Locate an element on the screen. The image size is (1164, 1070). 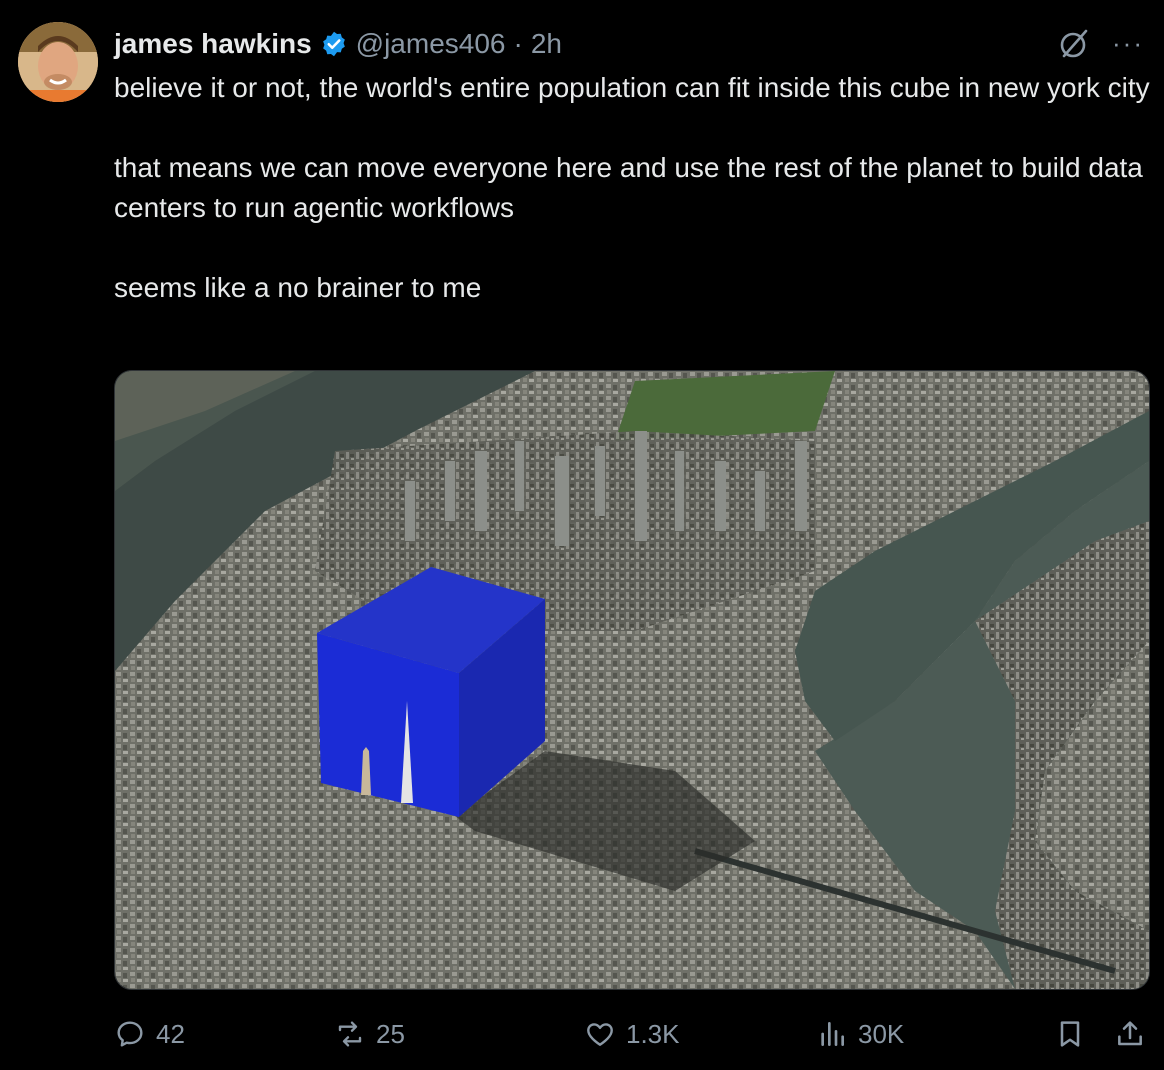
tweet-actions-bar: 42 25 1.3K 30K is located at coordinates (634, 1034).